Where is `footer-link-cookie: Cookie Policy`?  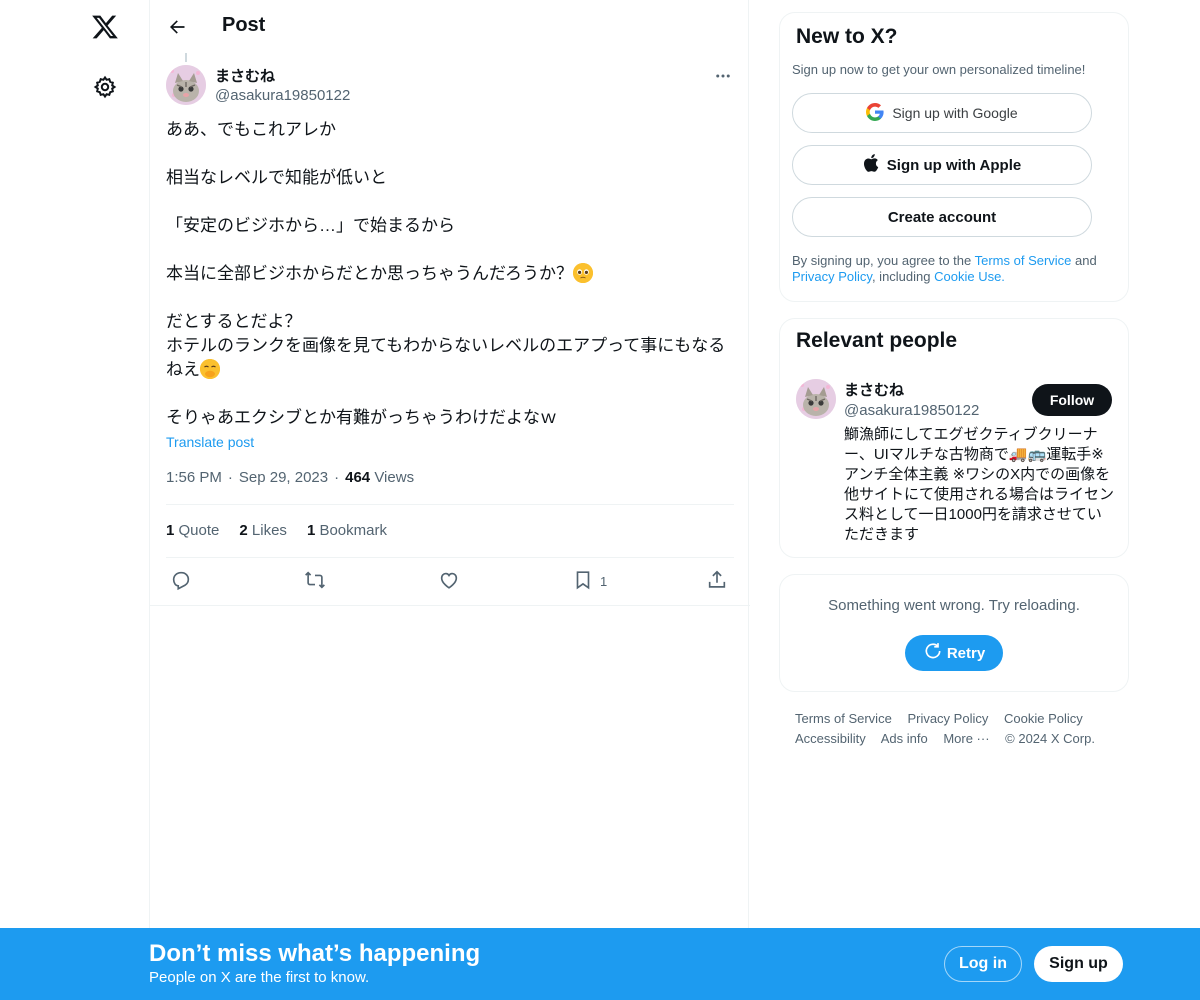
footer-link-cookie: Cookie Policy is located at coordinates (1043, 718).